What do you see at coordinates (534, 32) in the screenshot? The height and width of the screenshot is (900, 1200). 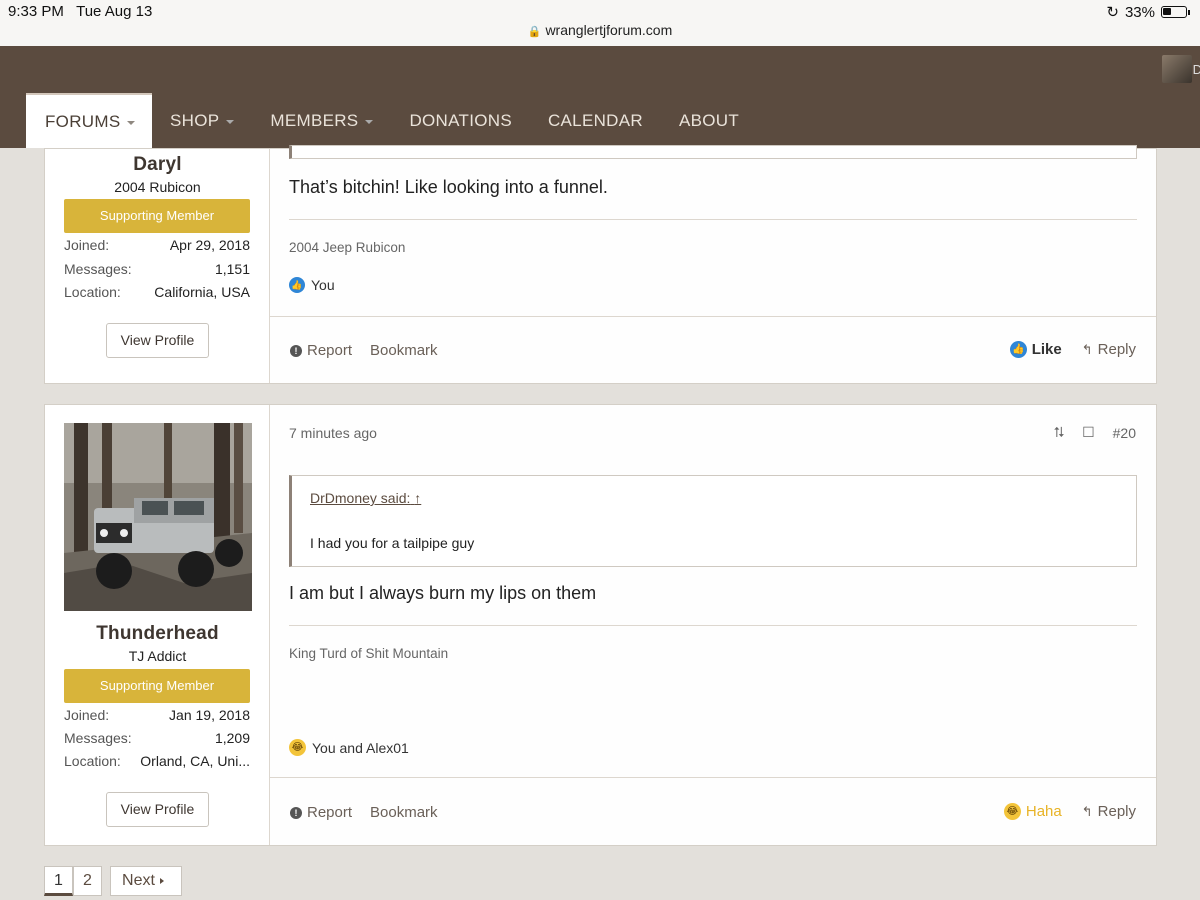 I see `lock-icon: 🔒` at bounding box center [534, 32].